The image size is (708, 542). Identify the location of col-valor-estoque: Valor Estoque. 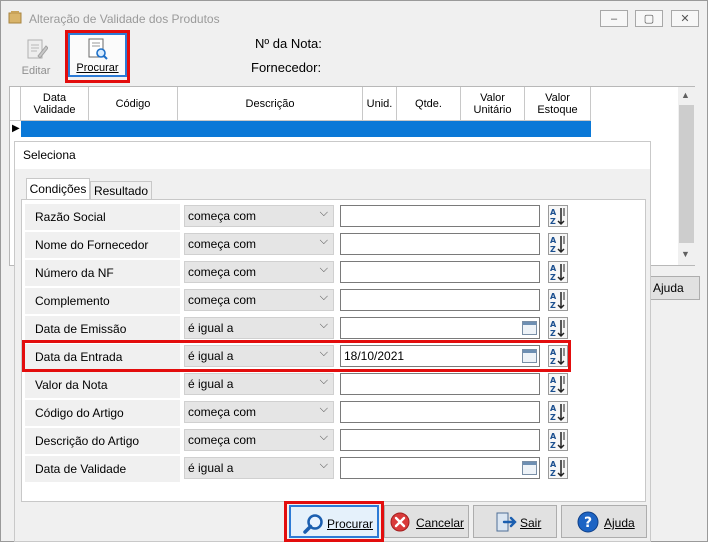
(558, 104).